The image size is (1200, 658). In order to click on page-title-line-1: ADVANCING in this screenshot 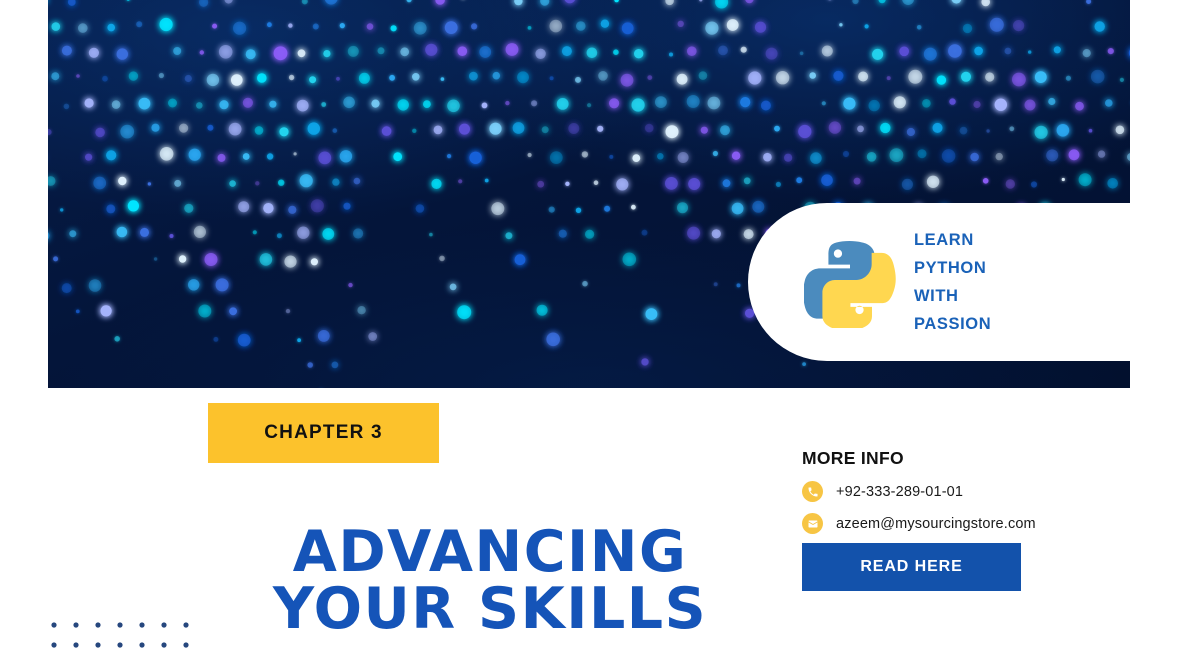, I will do `click(490, 552)`.